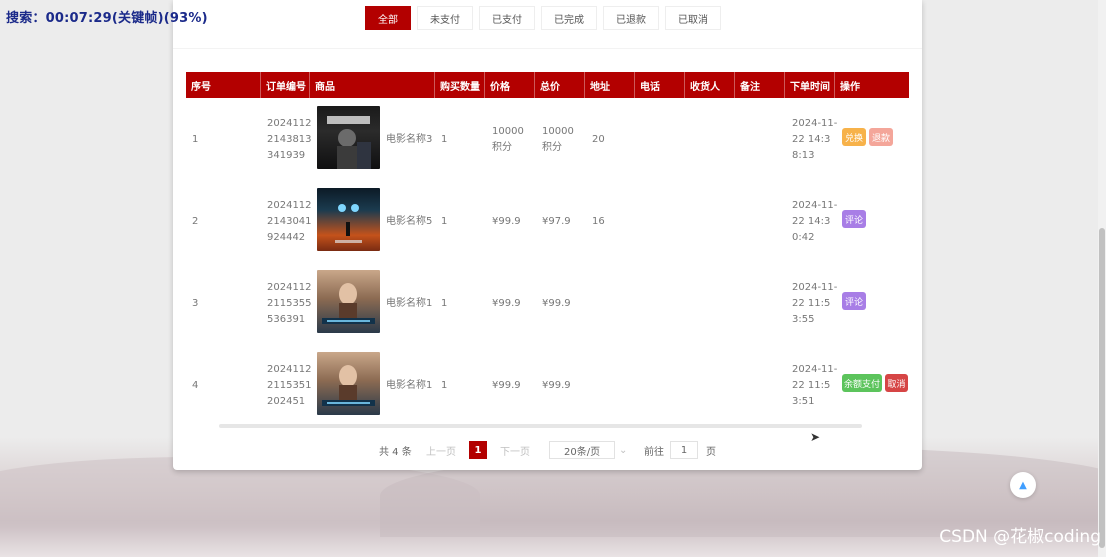 The image size is (1106, 557). What do you see at coordinates (289, 222) in the screenshot?
I see `order-number: 2024112 2143041 924442` at bounding box center [289, 222].